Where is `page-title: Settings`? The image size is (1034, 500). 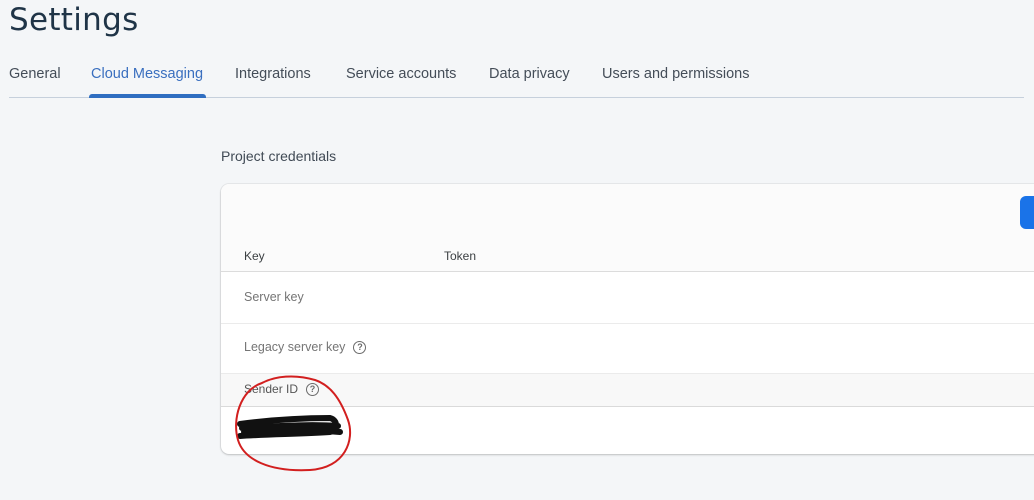 page-title: Settings is located at coordinates (74, 20).